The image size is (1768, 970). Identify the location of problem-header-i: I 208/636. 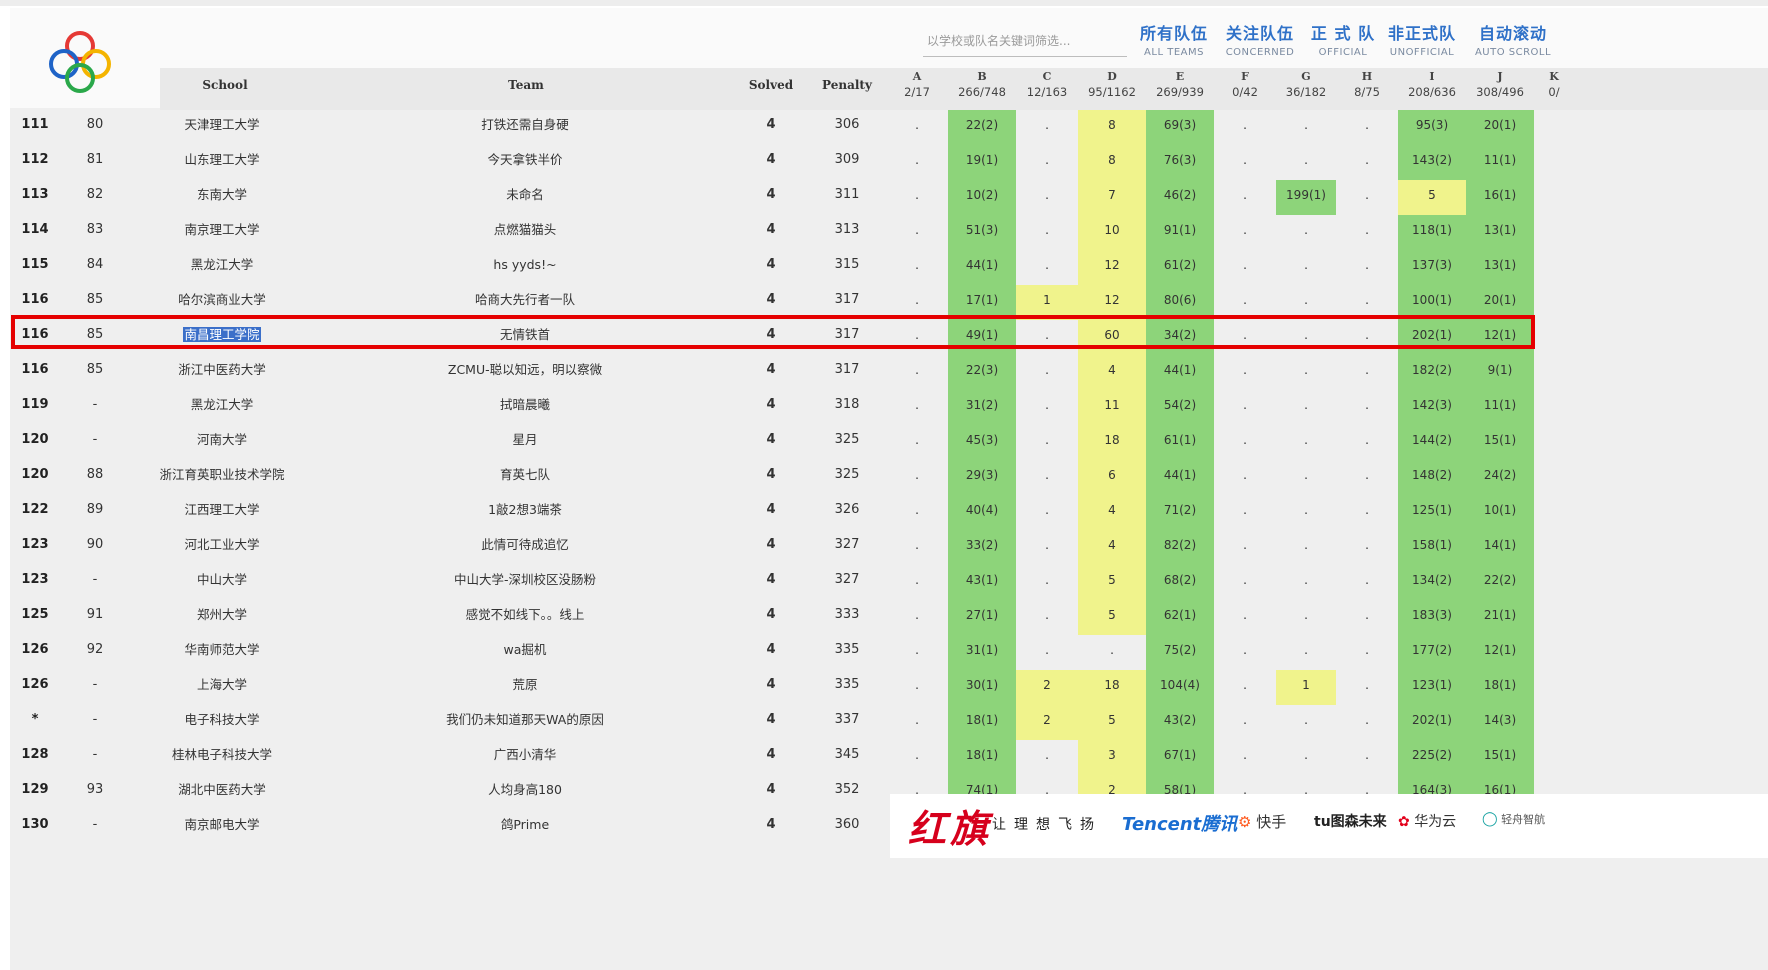
(1432, 84).